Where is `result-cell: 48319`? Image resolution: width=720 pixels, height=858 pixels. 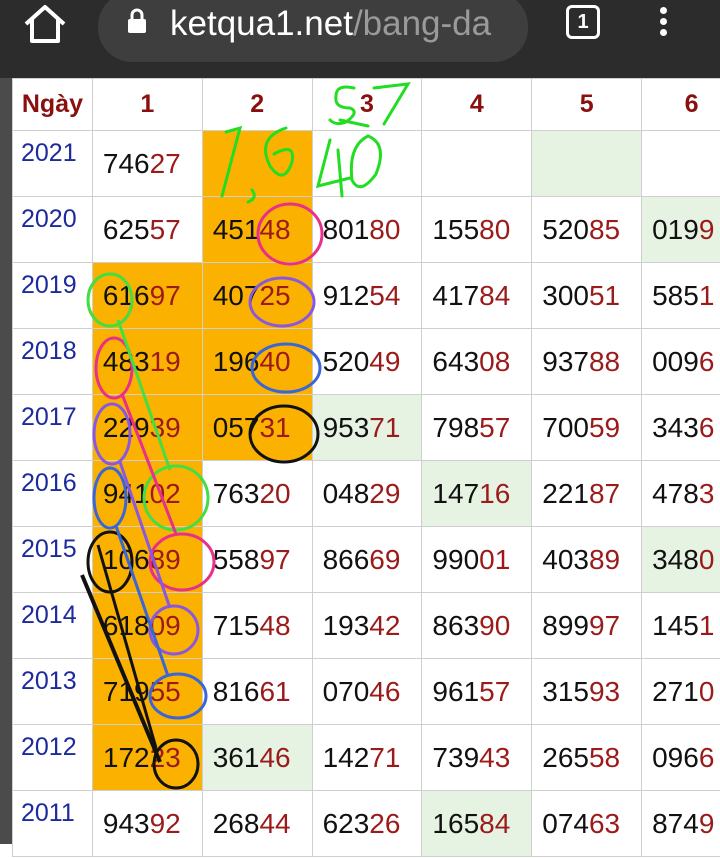
result-cell: 48319 is located at coordinates (147, 362).